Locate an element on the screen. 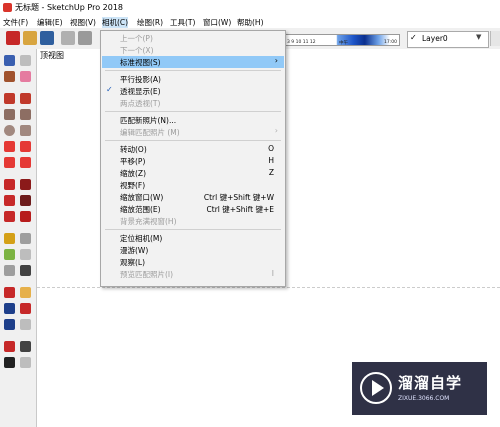  title-bar: 无标题 - SketchUp Pro 2018 is located at coordinates (250, 7).